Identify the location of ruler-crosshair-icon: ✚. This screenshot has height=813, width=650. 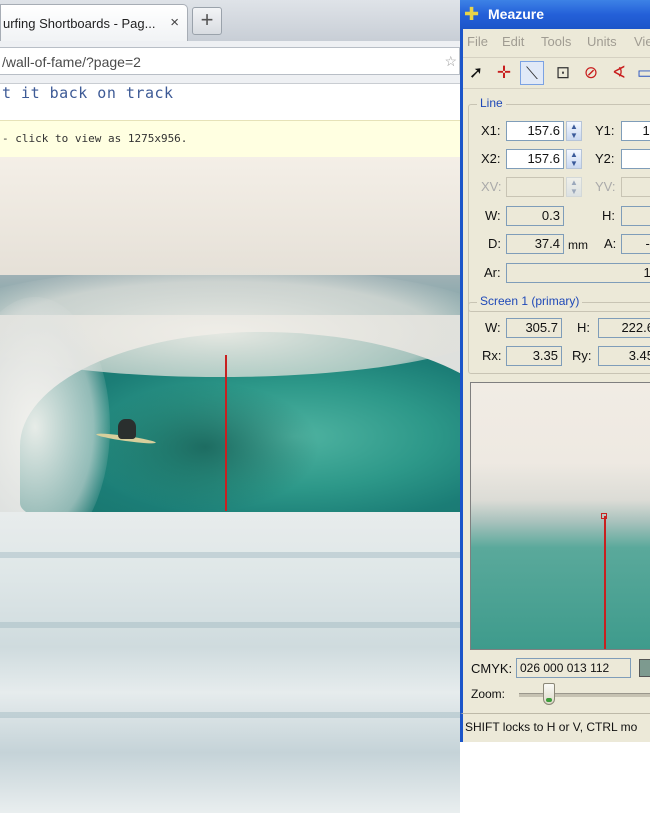
(472, 14).